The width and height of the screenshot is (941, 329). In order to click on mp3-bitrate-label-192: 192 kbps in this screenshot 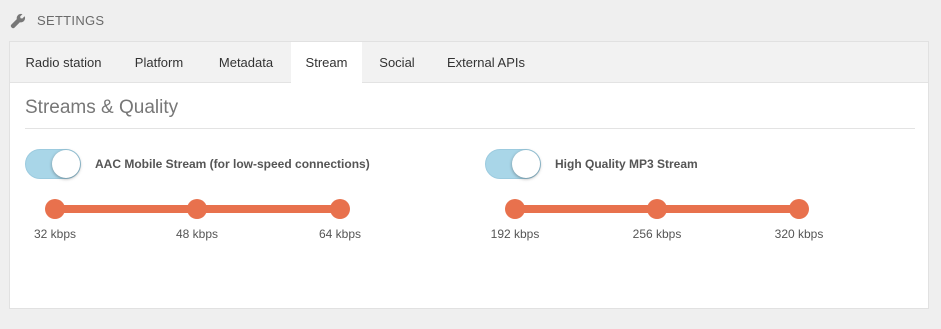, I will do `click(515, 234)`.